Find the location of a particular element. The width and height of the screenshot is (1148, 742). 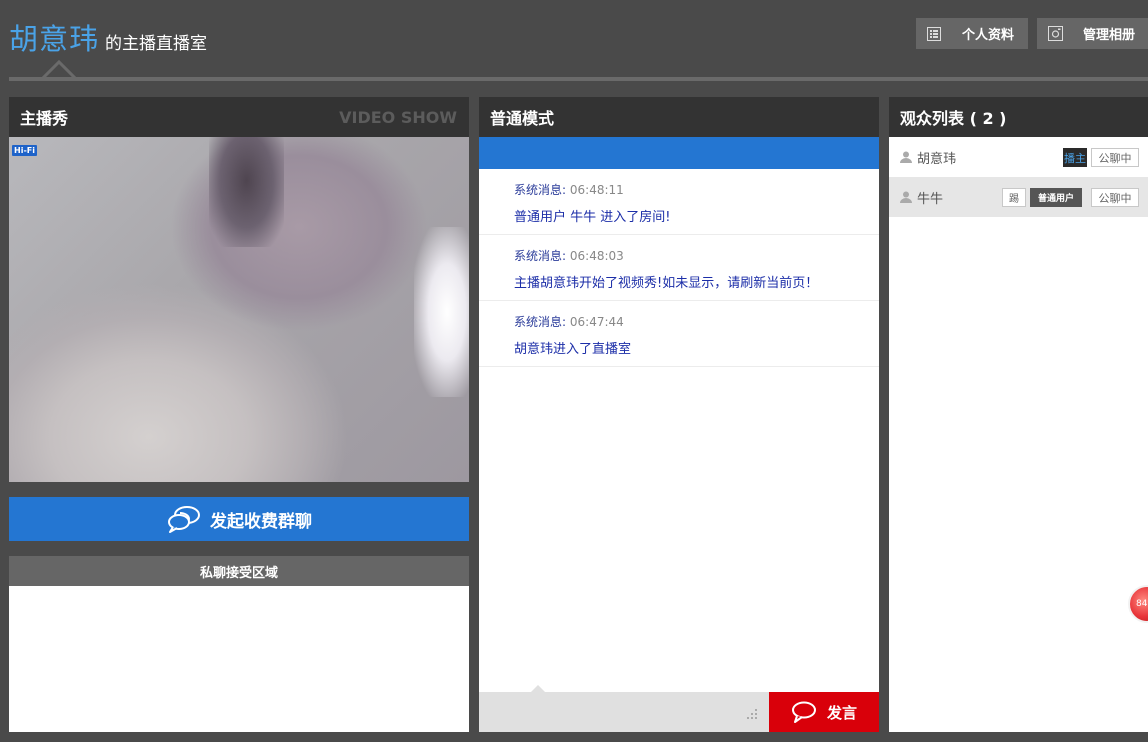

list-icon is located at coordinates (934, 34).